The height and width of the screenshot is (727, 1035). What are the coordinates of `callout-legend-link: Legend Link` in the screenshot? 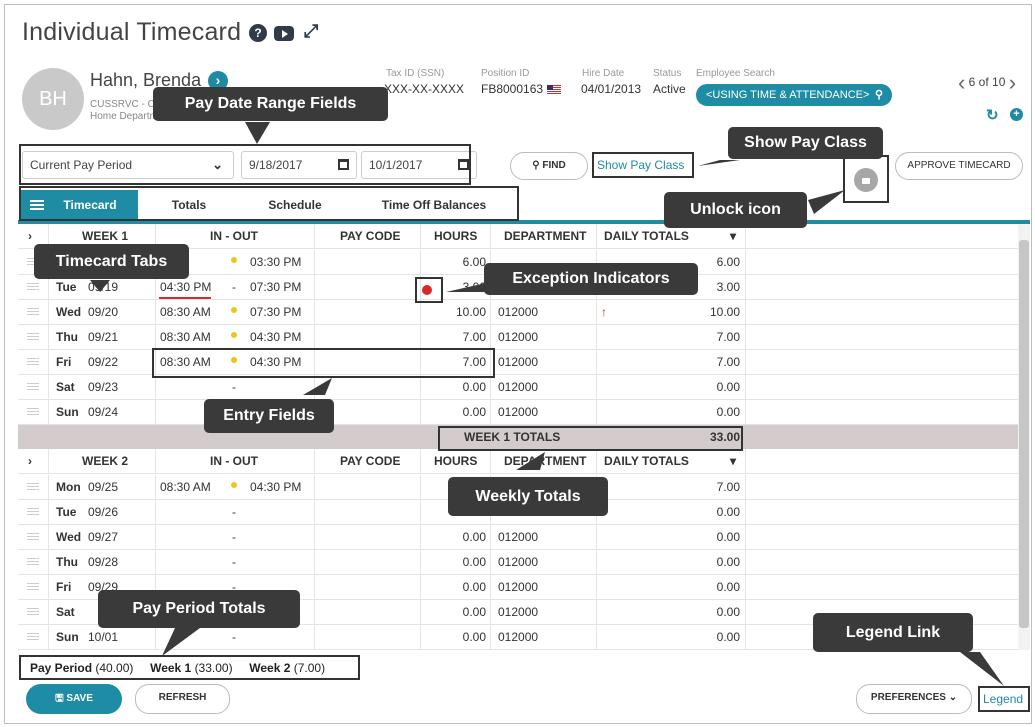 It's located at (893, 632).